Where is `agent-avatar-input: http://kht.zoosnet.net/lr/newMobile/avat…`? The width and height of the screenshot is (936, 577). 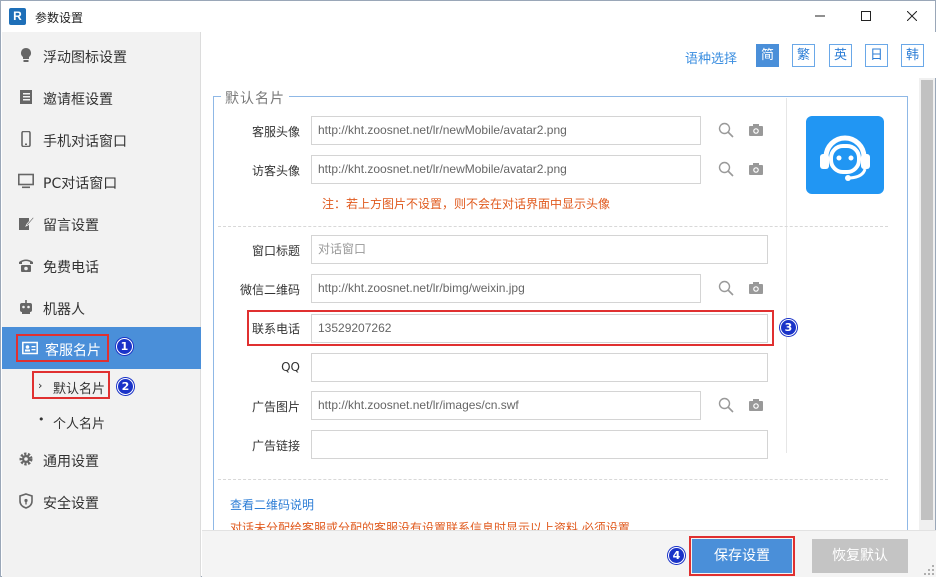
agent-avatar-input: http://kht.zoosnet.net/lr/newMobile/avat… is located at coordinates (506, 130).